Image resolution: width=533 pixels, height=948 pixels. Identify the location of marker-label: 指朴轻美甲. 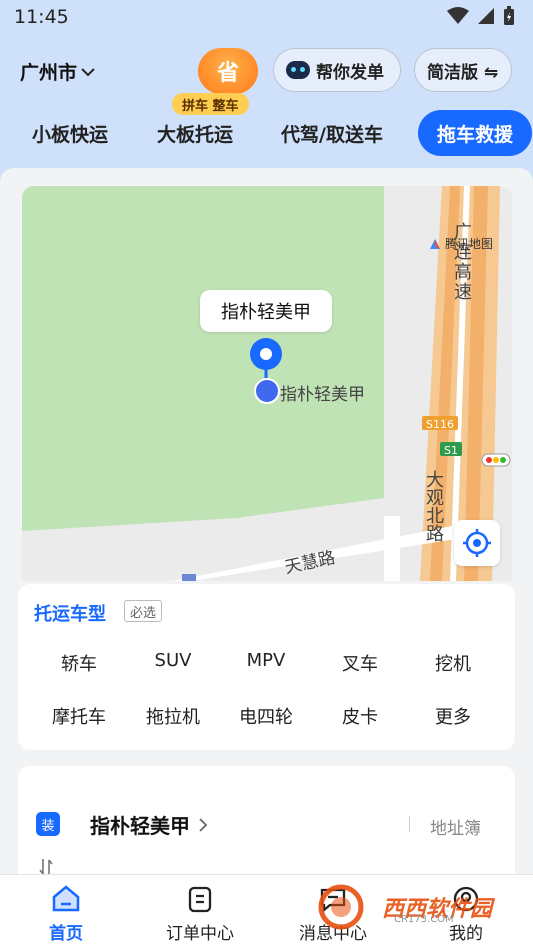
(322, 395).